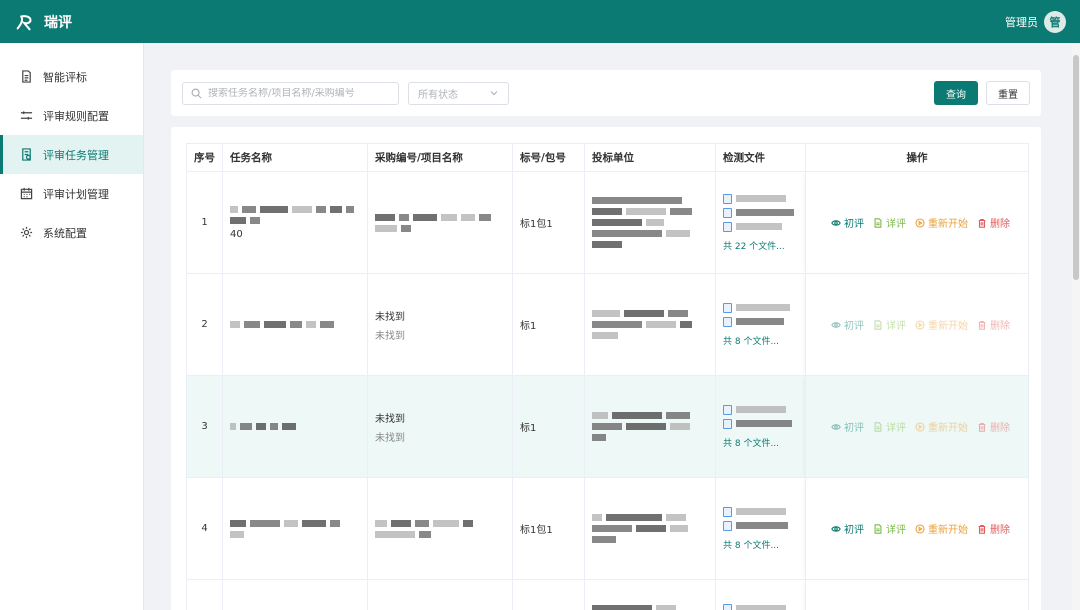  I want to click on filter-bar: 所有状态 查询 重置, so click(606, 93).